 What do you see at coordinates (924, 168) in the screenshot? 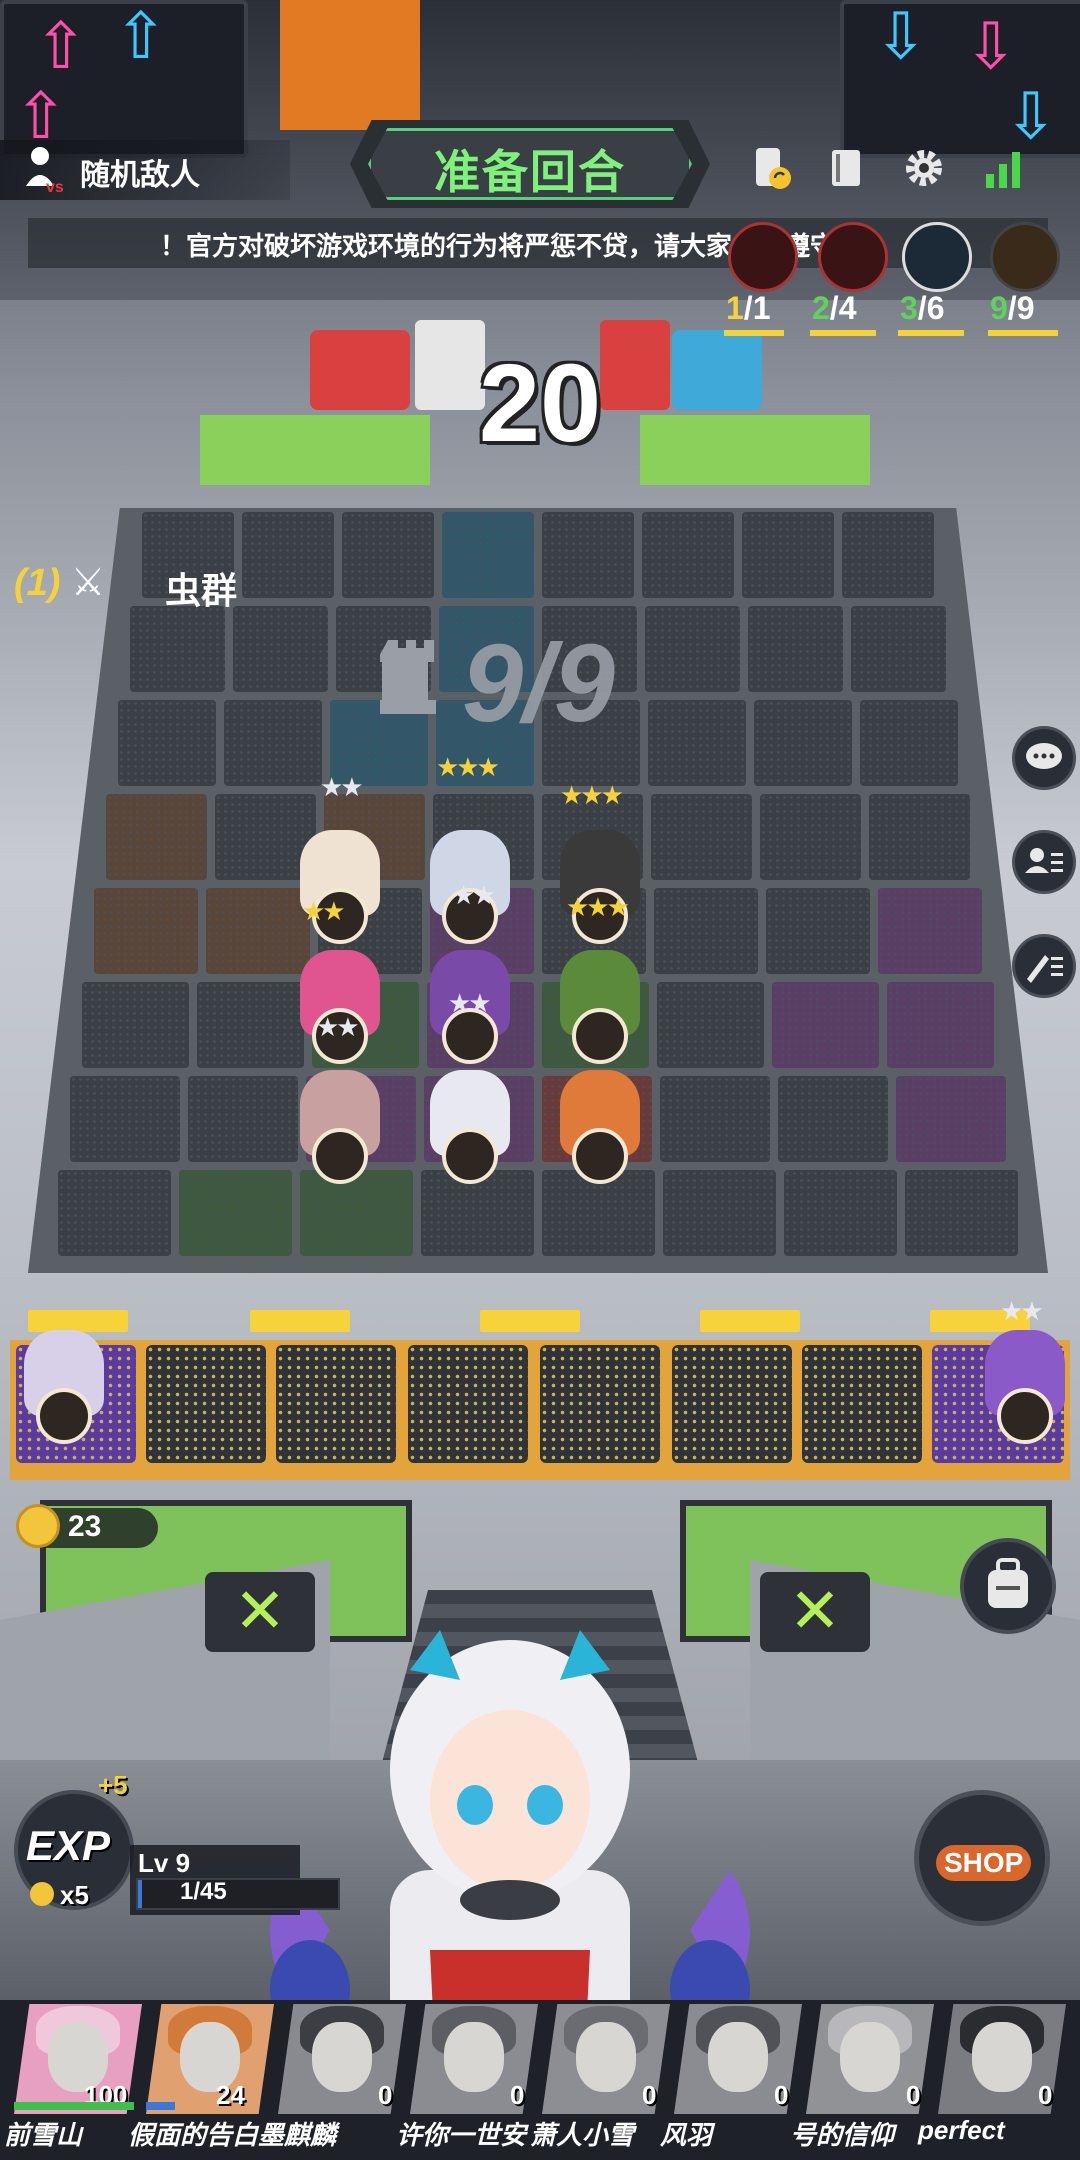
I see `settings-gear-icon` at bounding box center [924, 168].